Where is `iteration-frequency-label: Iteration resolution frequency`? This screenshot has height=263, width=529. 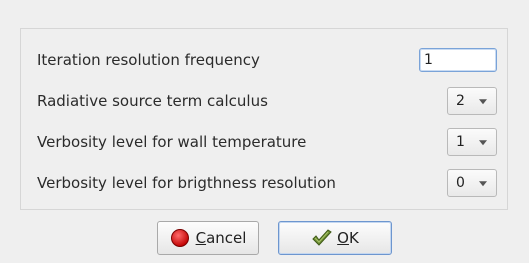 iteration-frequency-label: Iteration resolution frequency is located at coordinates (148, 60).